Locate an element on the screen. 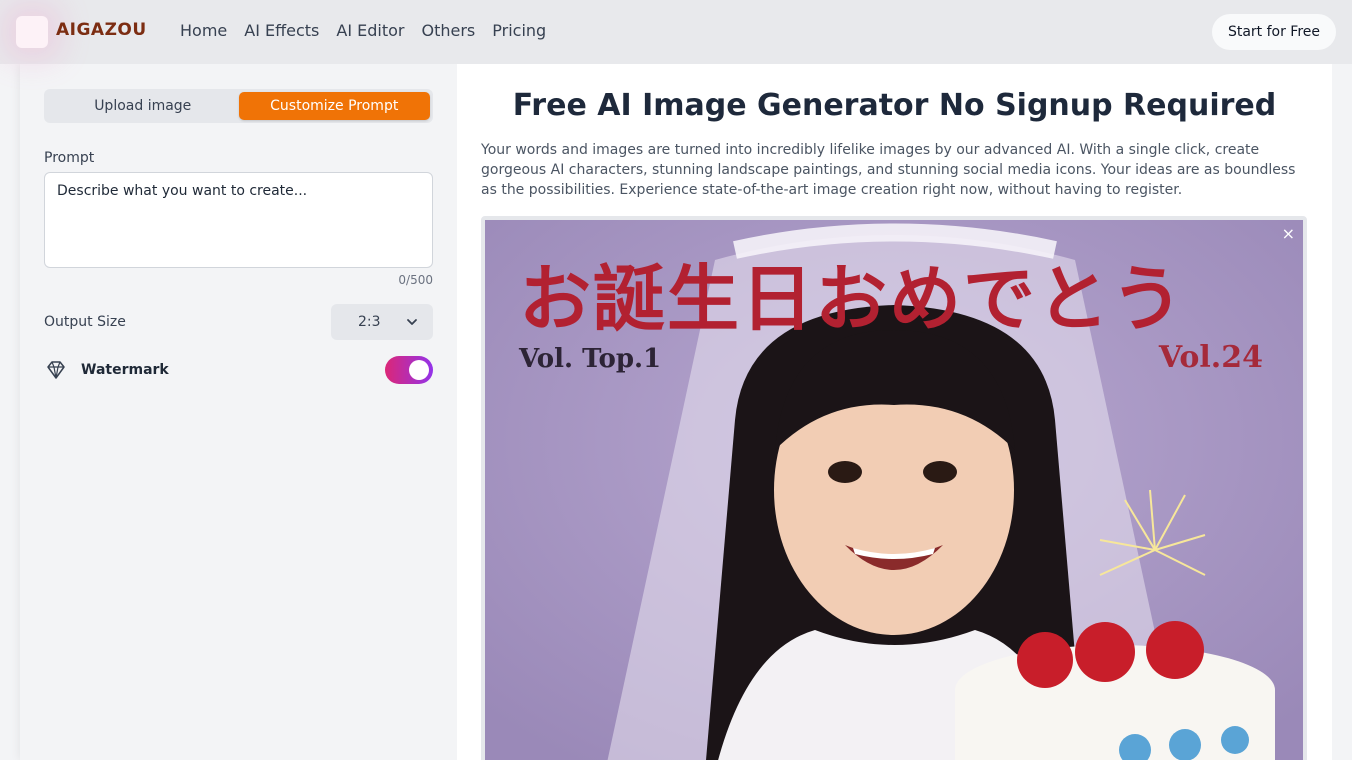  nav-item-home: Home is located at coordinates (203, 31).